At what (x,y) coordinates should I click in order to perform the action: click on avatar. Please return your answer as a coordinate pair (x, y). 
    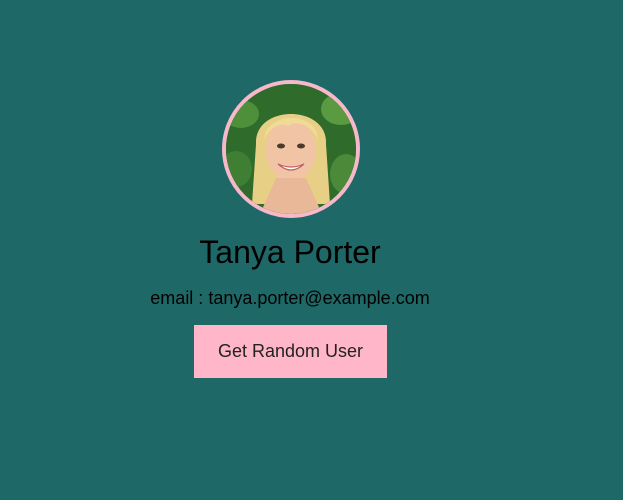
    Looking at the image, I should click on (291, 149).